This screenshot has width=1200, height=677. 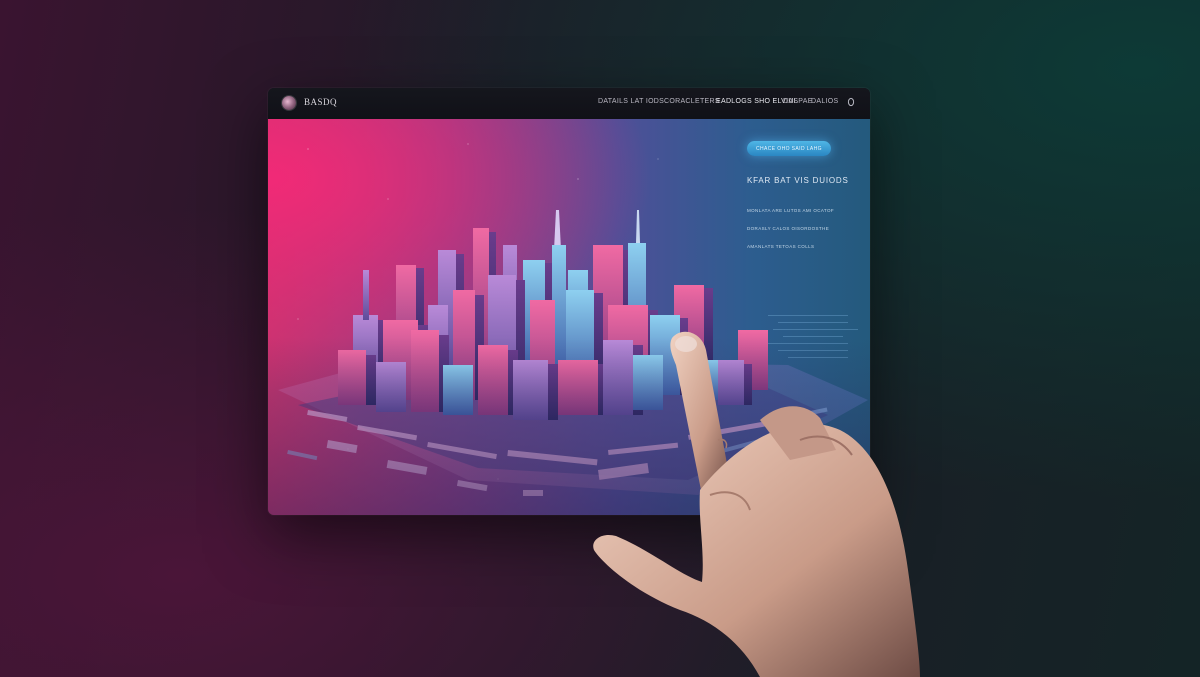 I want to click on nav-link-5: DALIOS, so click(x=824, y=101).